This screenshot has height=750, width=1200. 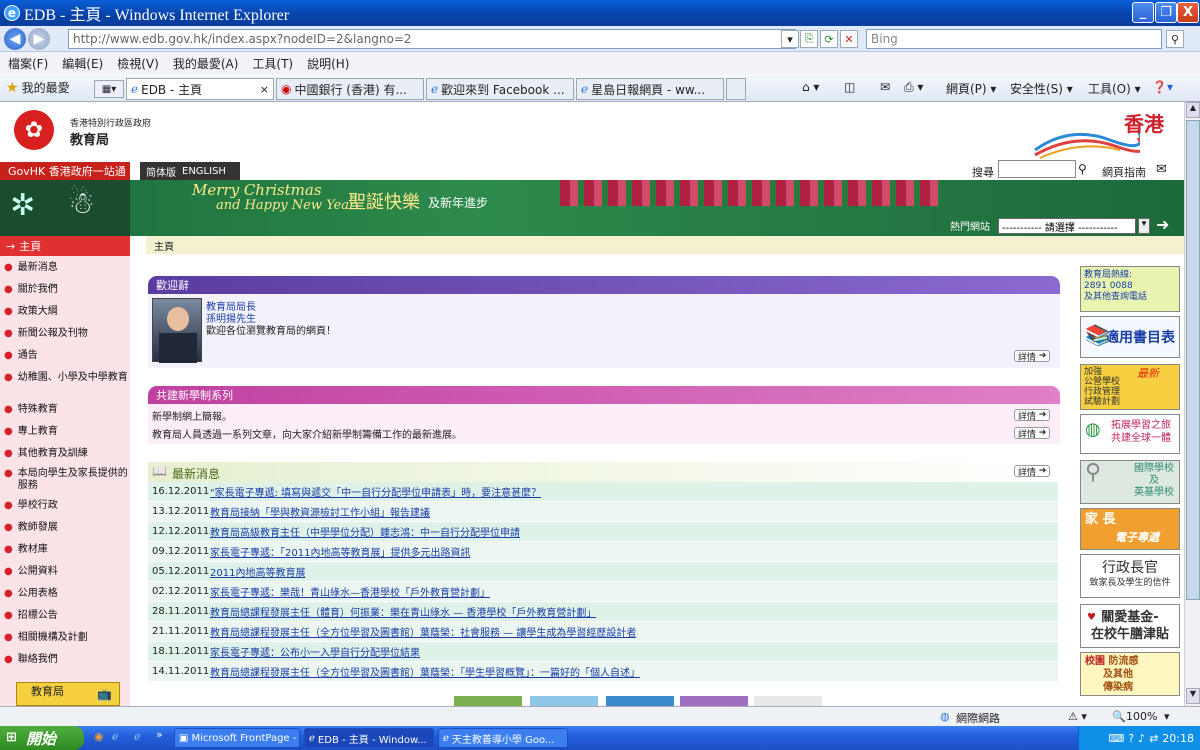 I want to click on search-input: Bing, so click(x=1014, y=39).